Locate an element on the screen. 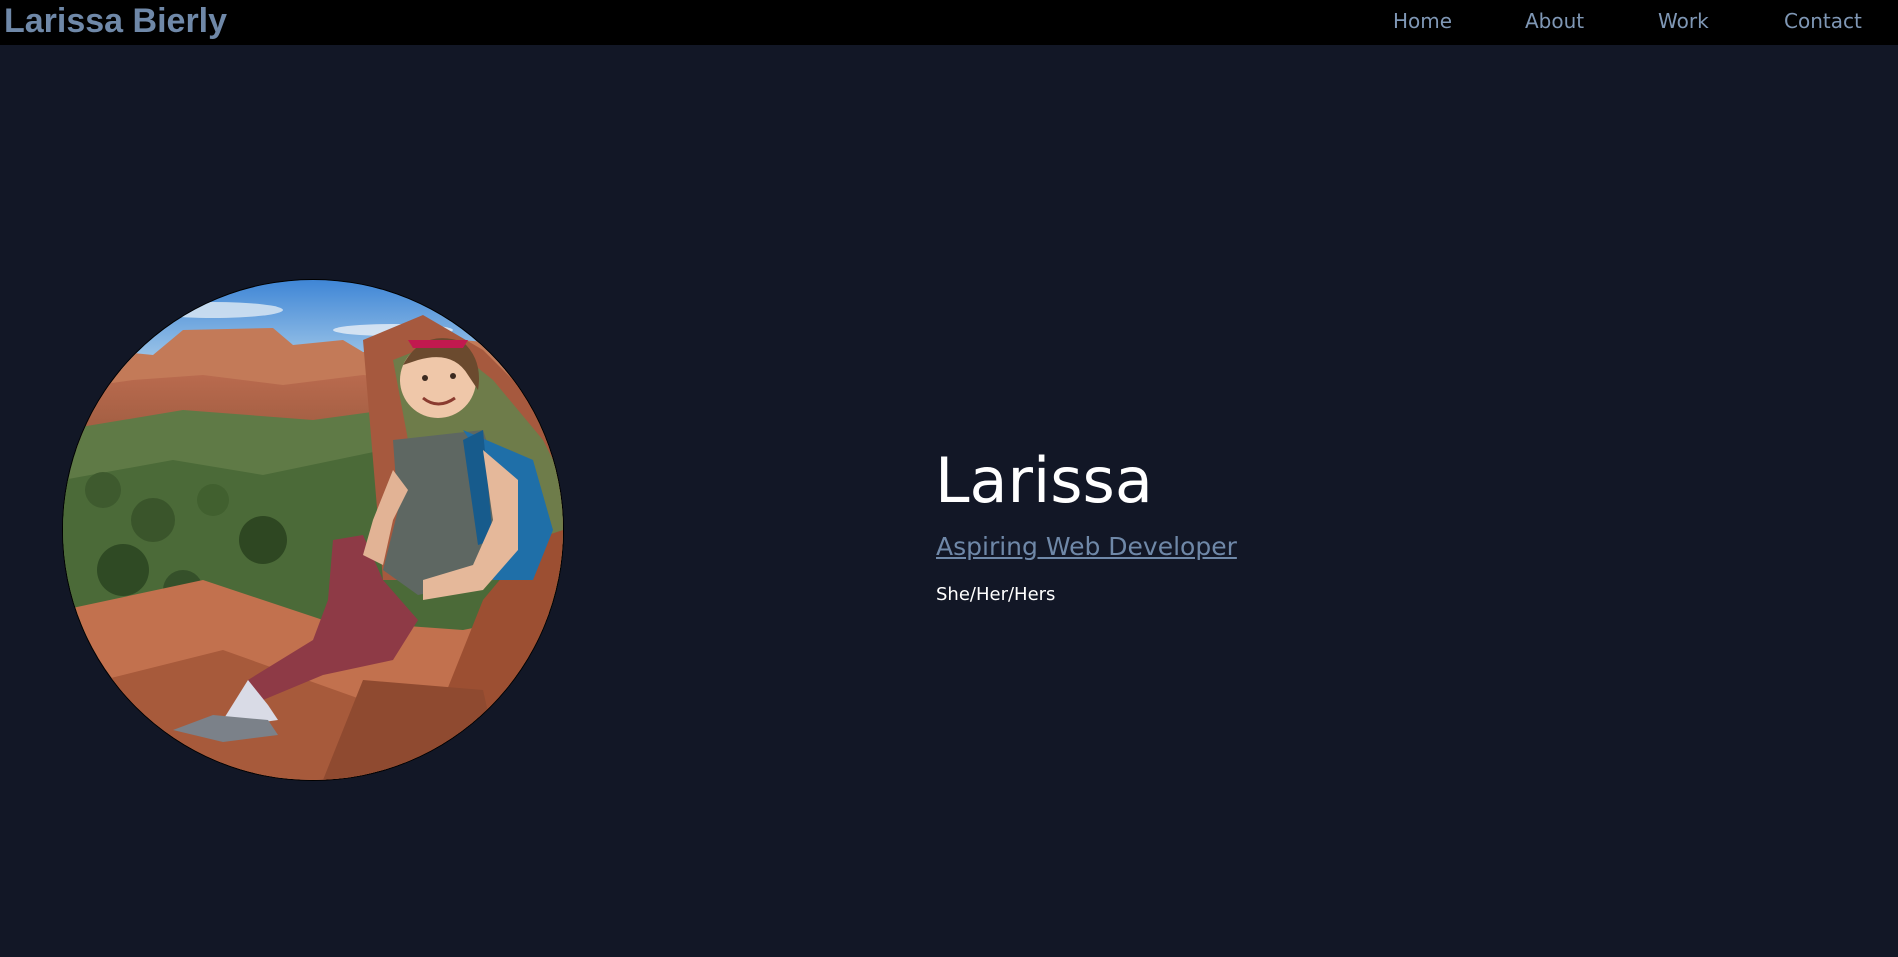 Image resolution: width=1898 pixels, height=957 pixels. profile-photo-illustration is located at coordinates (313, 530).